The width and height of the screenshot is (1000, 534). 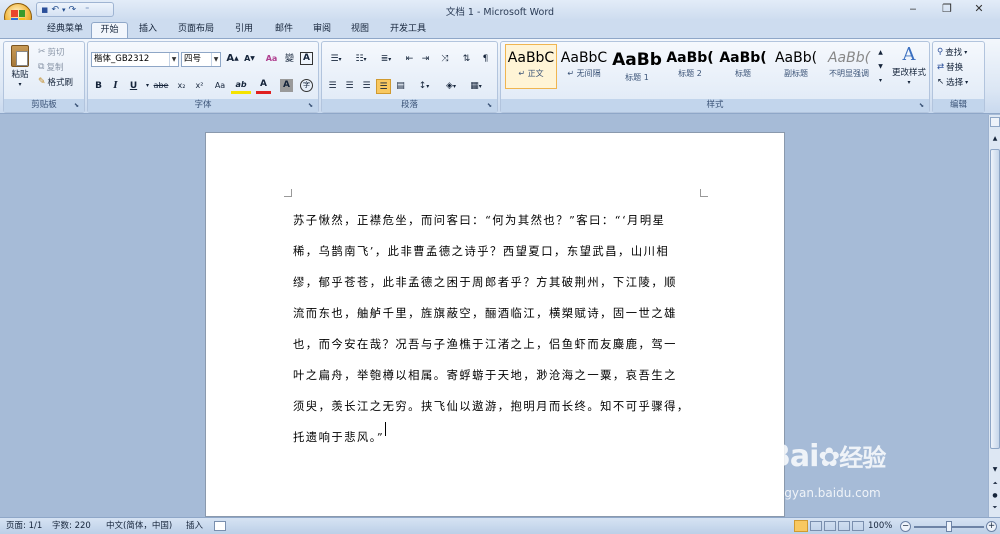 What do you see at coordinates (408, 30) in the screenshot?
I see `tab-developer: 开发工具` at bounding box center [408, 30].